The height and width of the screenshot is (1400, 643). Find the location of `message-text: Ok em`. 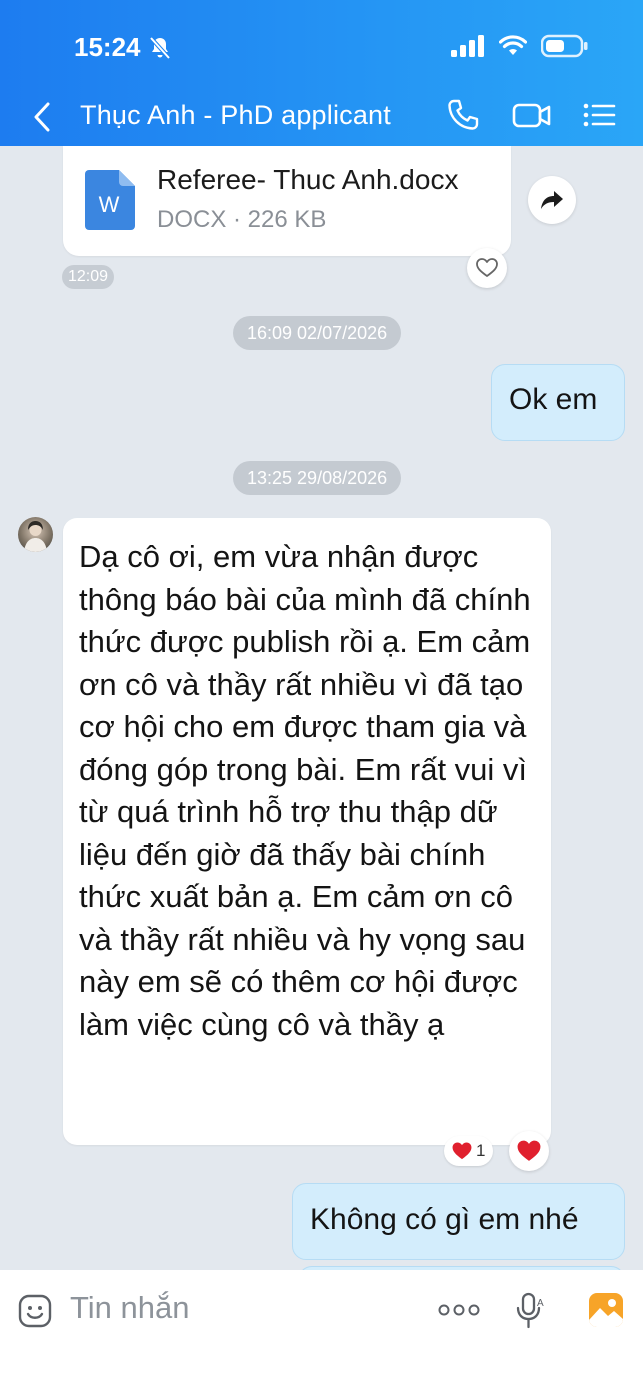

message-text: Ok em is located at coordinates (553, 399).